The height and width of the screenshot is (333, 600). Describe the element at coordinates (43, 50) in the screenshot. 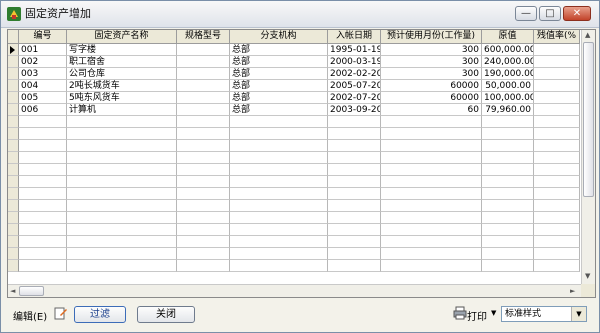

I see `cell-code: 001` at that location.